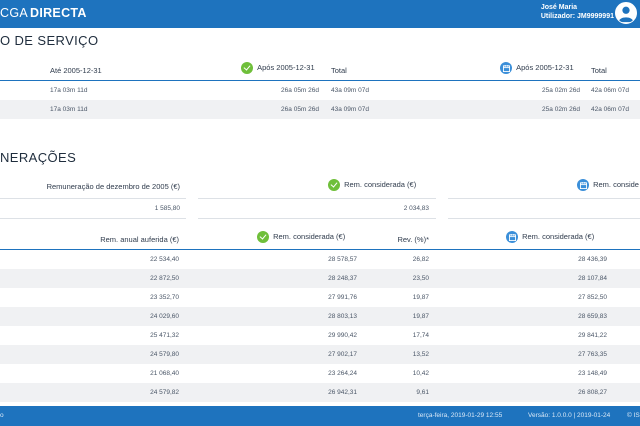 The width and height of the screenshot is (640, 426). I want to click on col-cons-green-header: Rem. considerada (€), so click(301, 237).